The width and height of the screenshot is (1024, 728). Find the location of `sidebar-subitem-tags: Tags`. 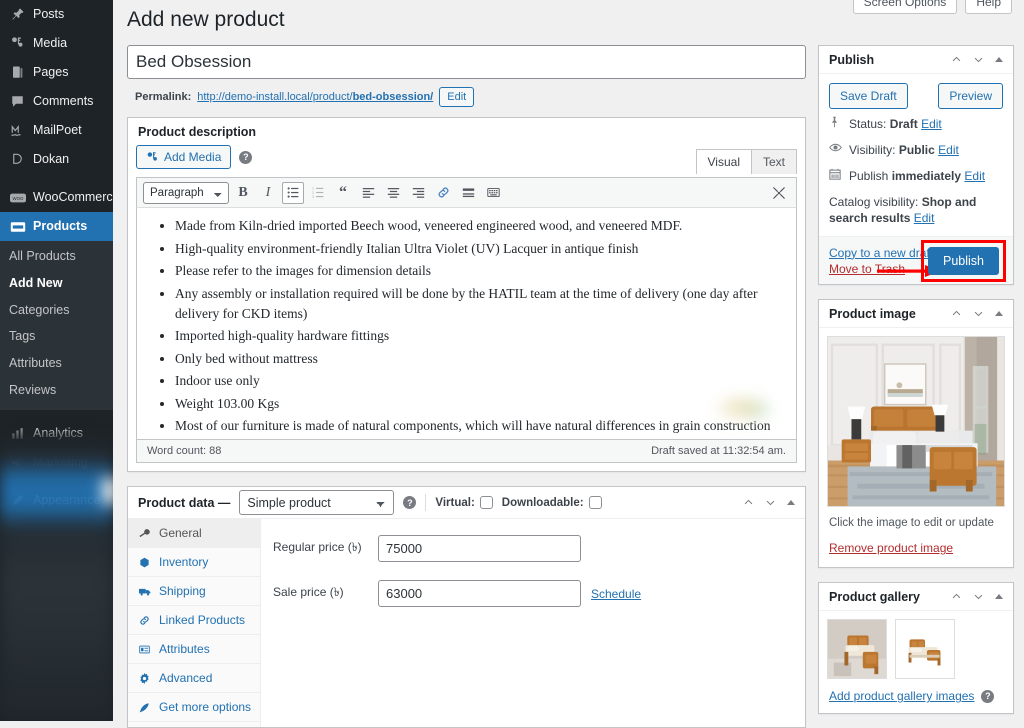

sidebar-subitem-tags: Tags is located at coordinates (56, 336).